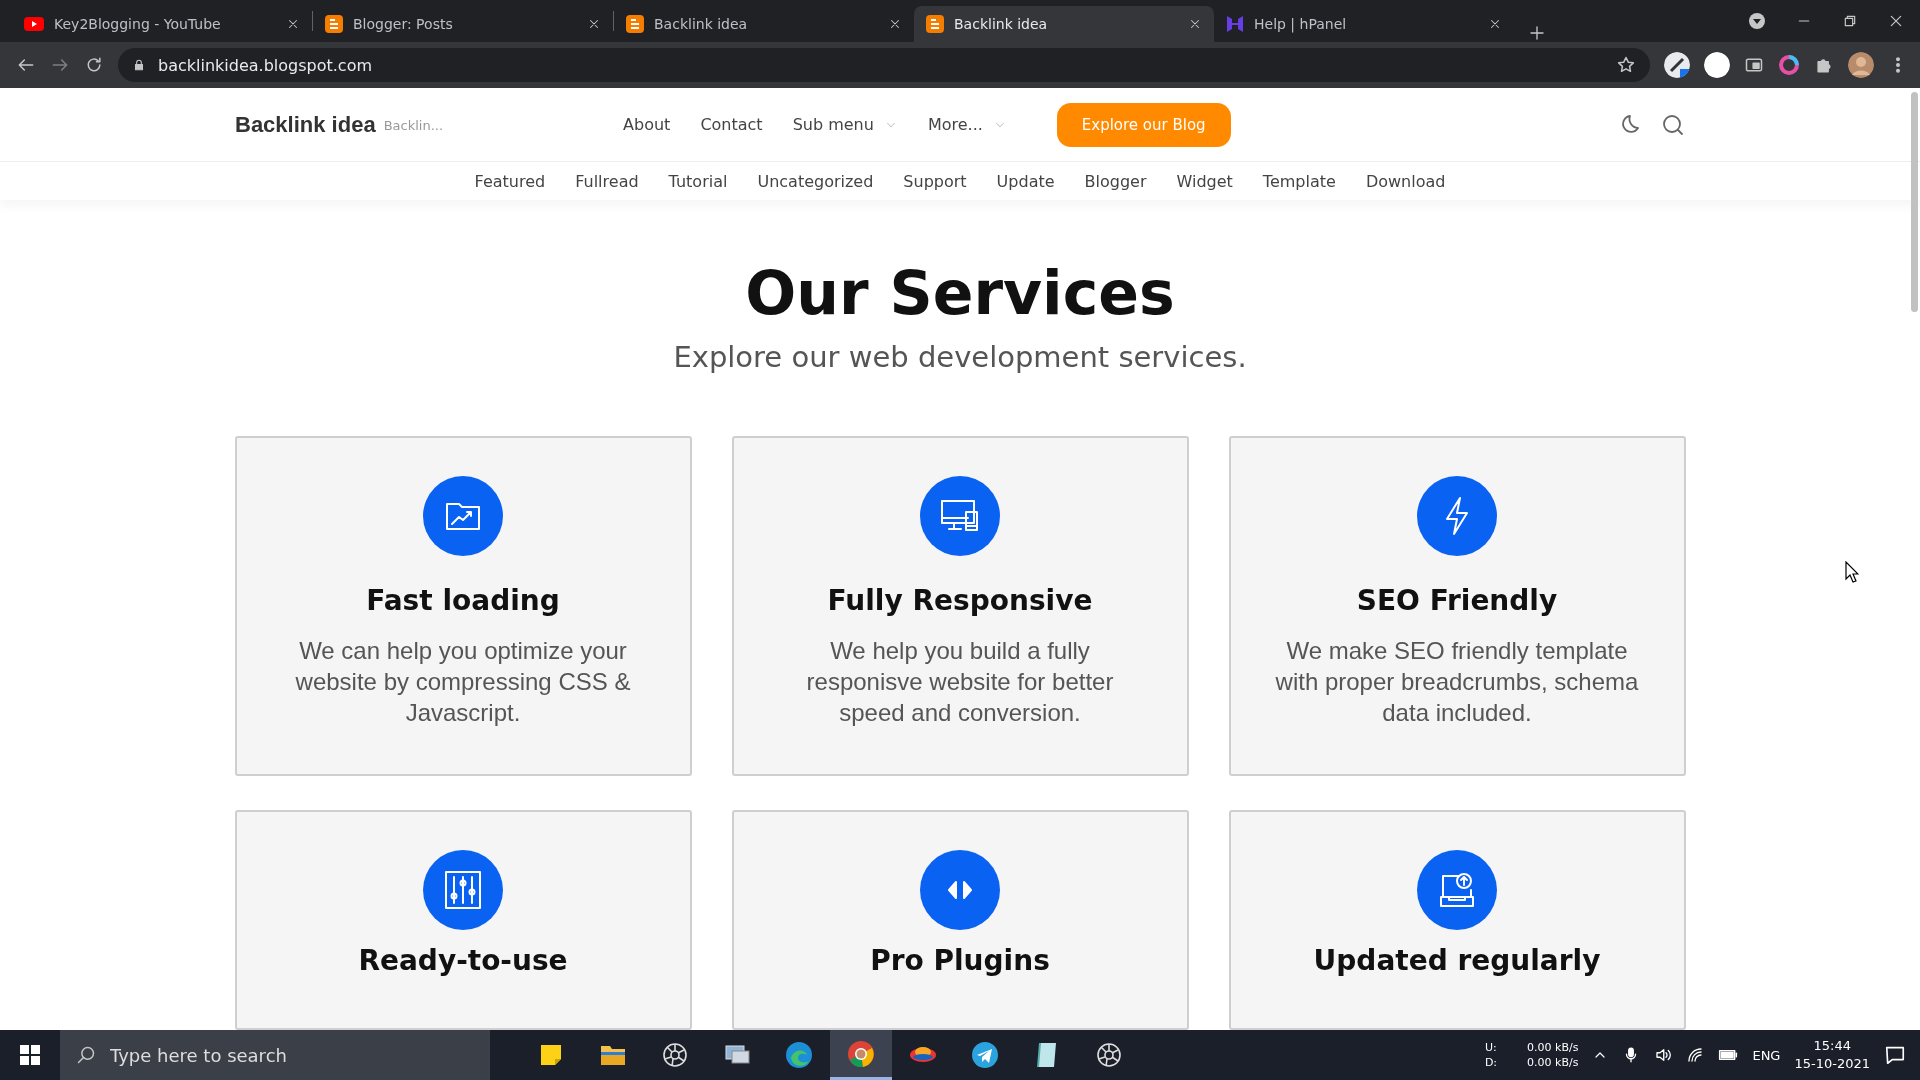  Describe the element at coordinates (737, 1055) in the screenshot. I see `computer-icon` at that location.